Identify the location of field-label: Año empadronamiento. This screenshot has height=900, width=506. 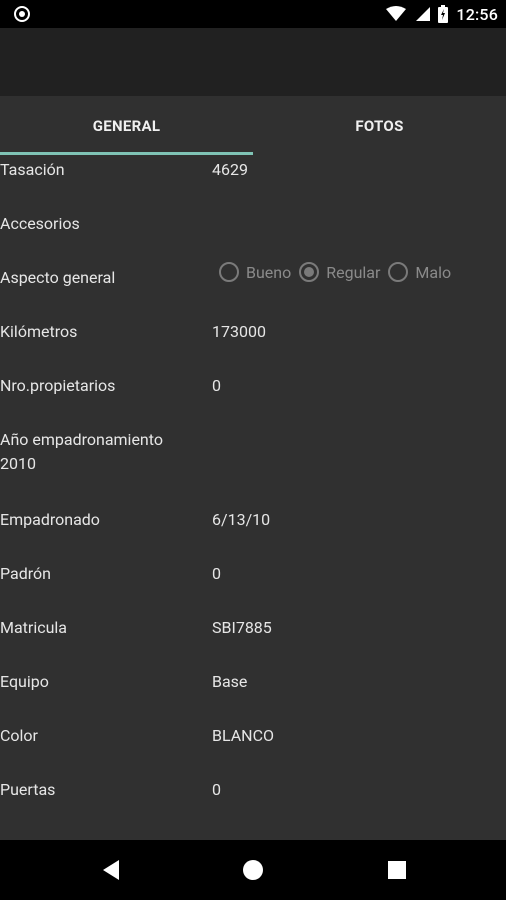
(81, 439).